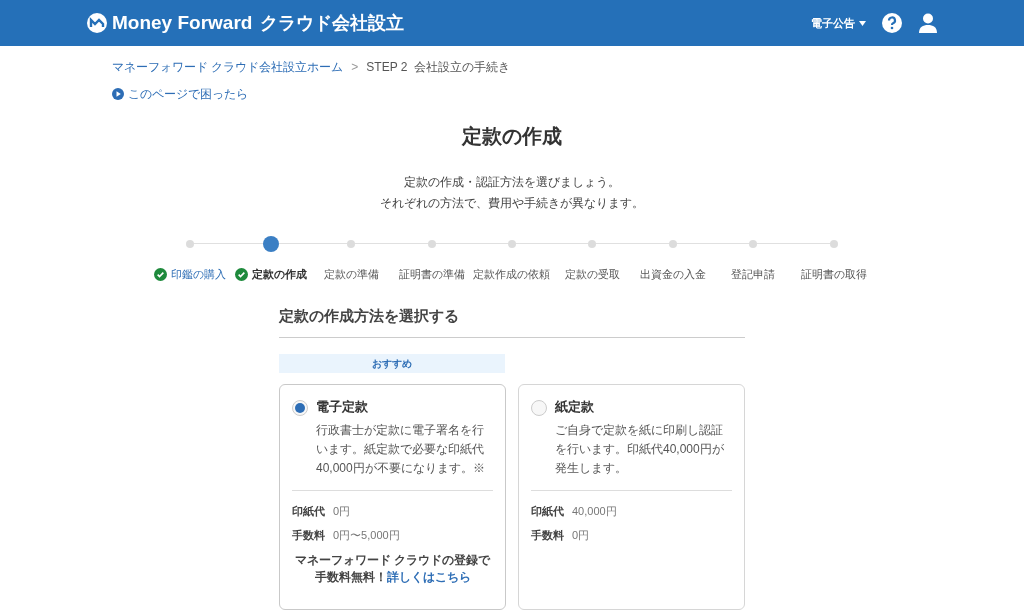 This screenshot has height=615, width=1024. What do you see at coordinates (640, 449) in the screenshot?
I see `option-description: ご自身で定款を紙に印刷し認証を行います。印紙代40,000円が発生します。` at bounding box center [640, 449].